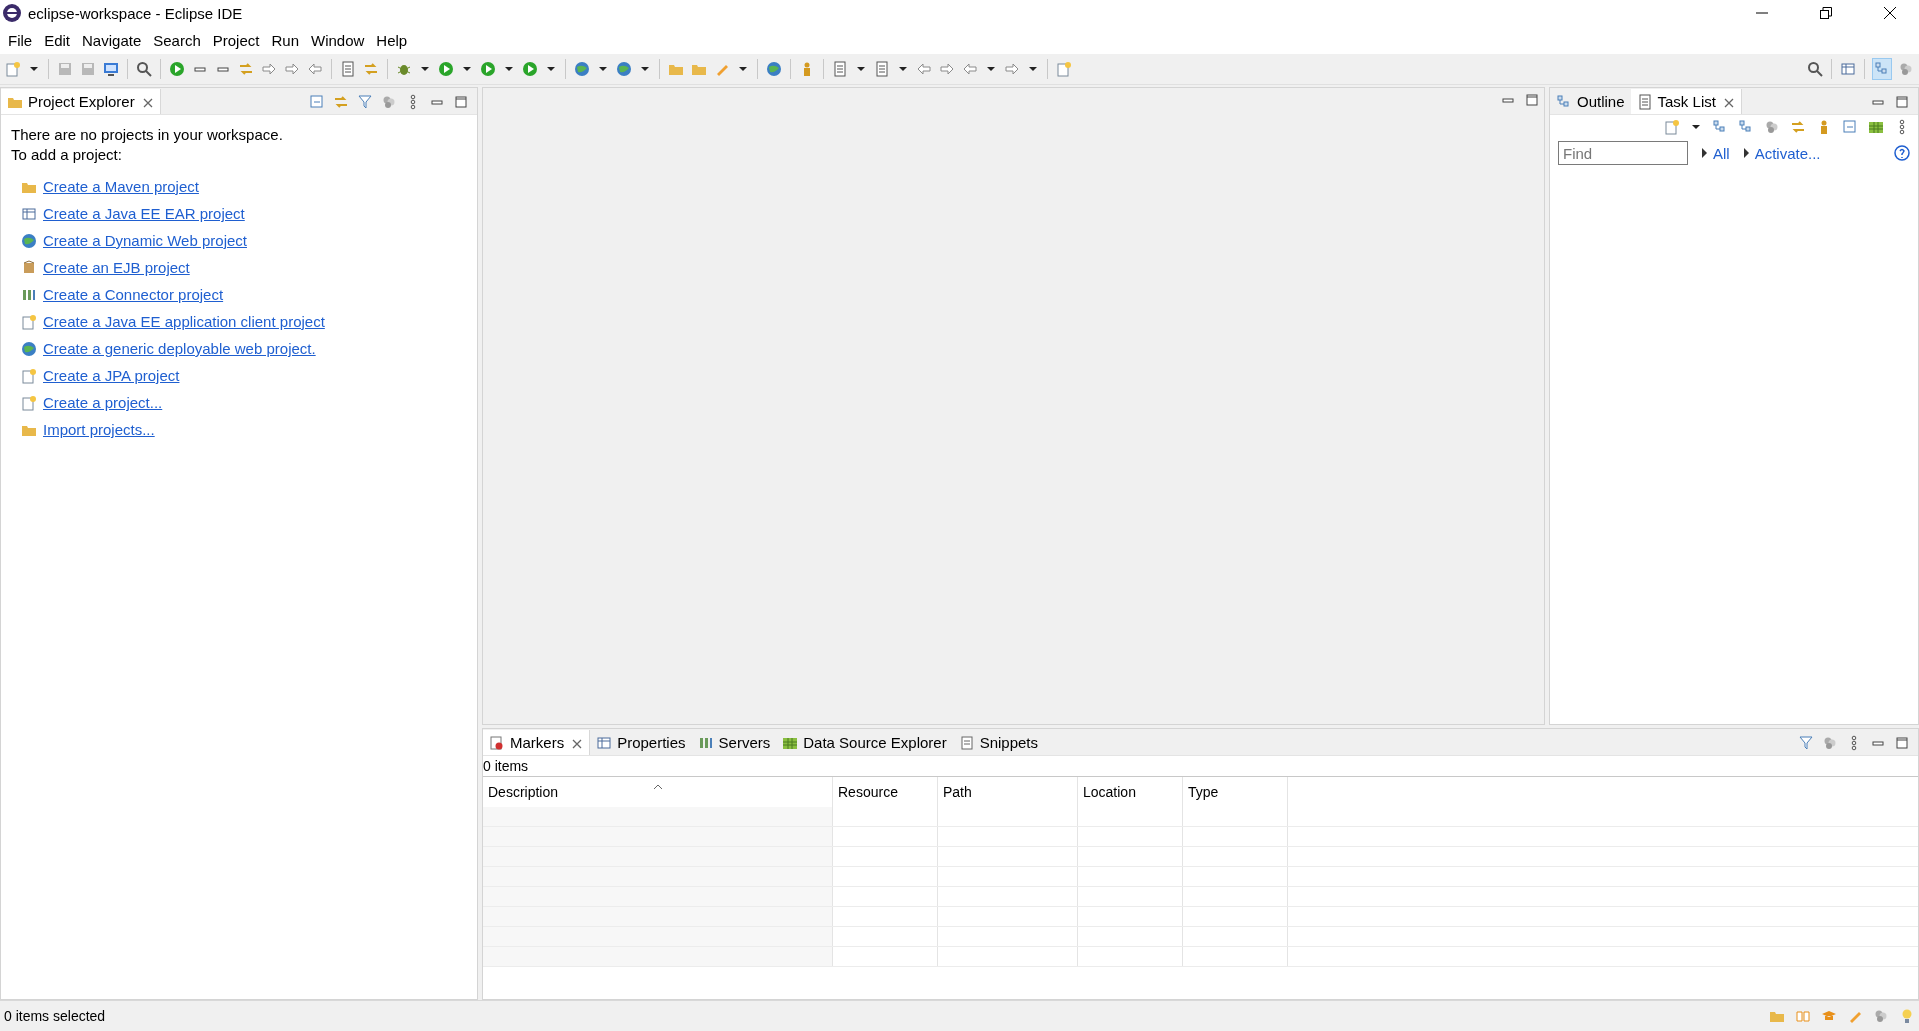  What do you see at coordinates (658, 787) in the screenshot?
I see `sort-icon` at bounding box center [658, 787].